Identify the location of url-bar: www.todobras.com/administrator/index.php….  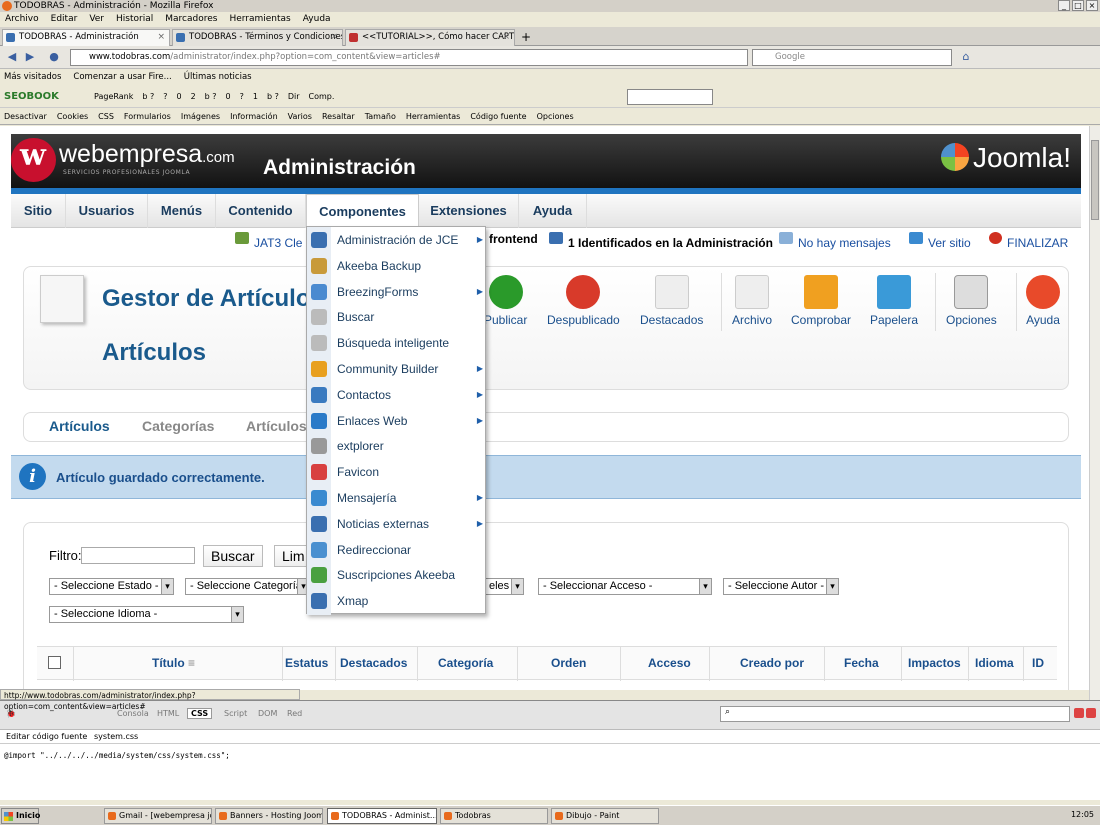
(409, 57).